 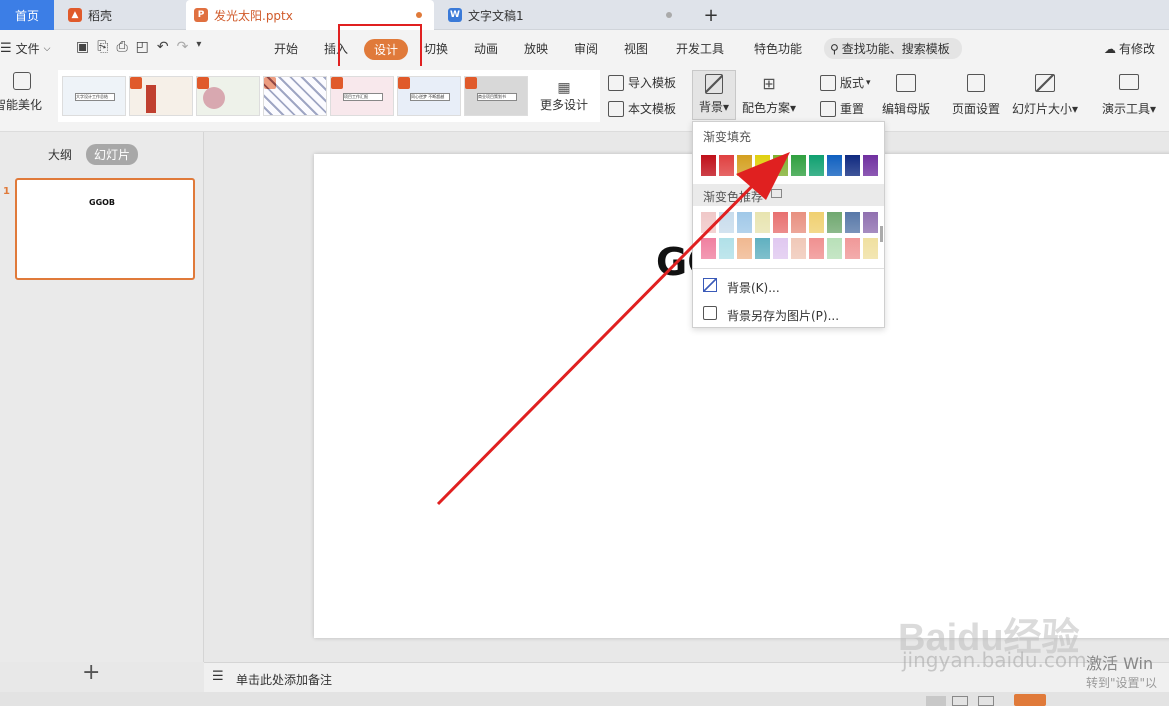 What do you see at coordinates (1033, 639) in the screenshot?
I see `watermark: Baidu经验 jingyan.baidu.com 激活 Win 转到"设置"以` at bounding box center [1033, 639].